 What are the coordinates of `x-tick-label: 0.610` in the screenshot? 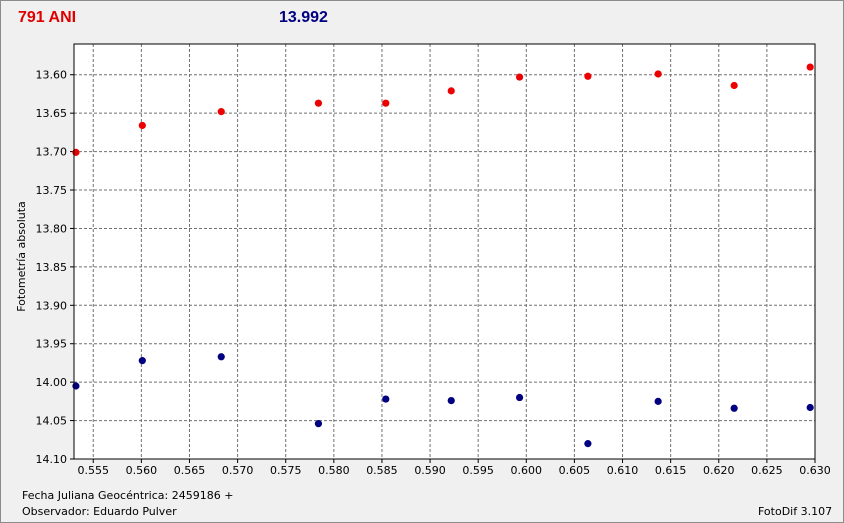 It's located at (623, 470).